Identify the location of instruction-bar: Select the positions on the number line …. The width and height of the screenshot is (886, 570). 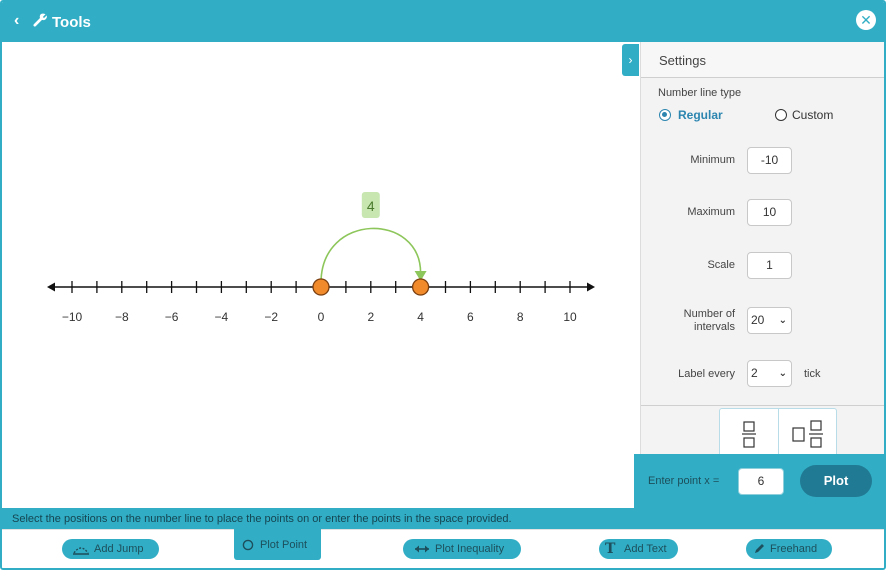
(443, 518).